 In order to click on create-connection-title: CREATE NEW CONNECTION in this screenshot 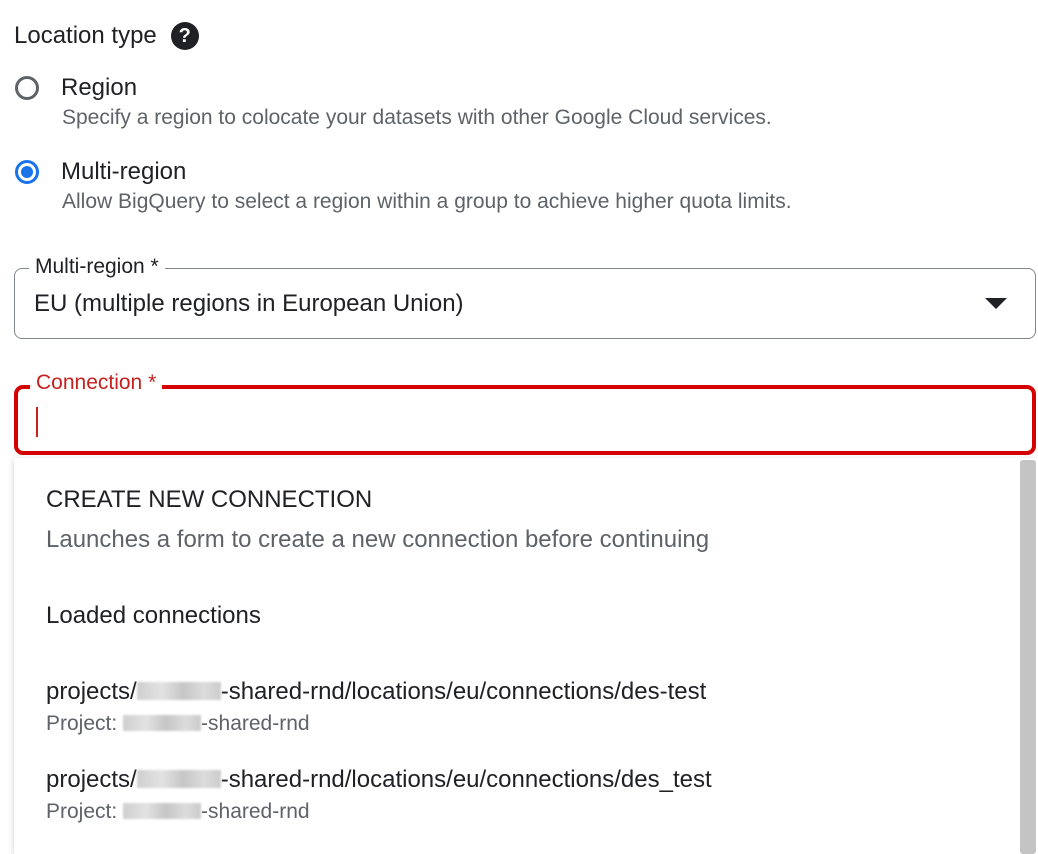, I will do `click(209, 499)`.